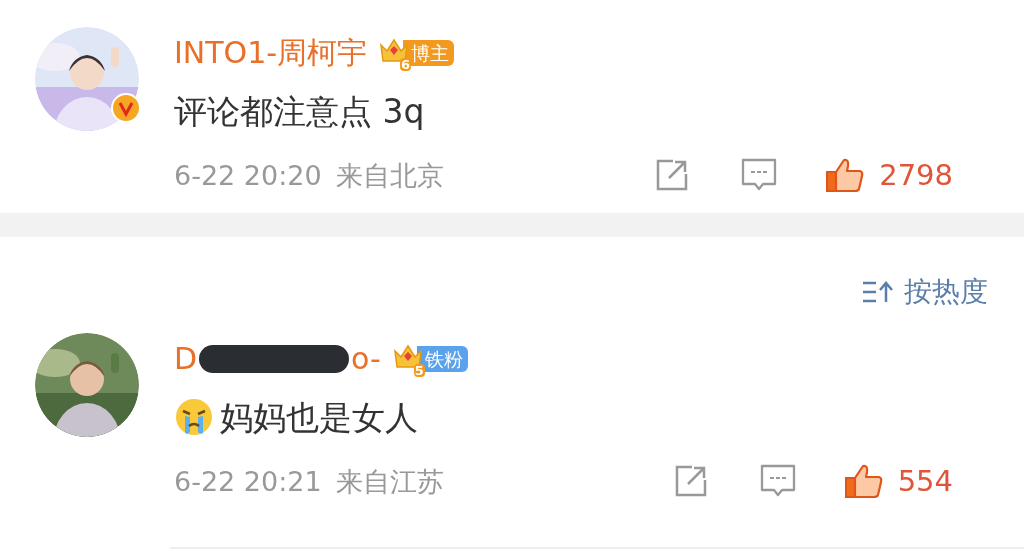 The height and width of the screenshot is (549, 1024). Describe the element at coordinates (389, 481) in the screenshot. I see `comment-location: 来自江苏` at that location.